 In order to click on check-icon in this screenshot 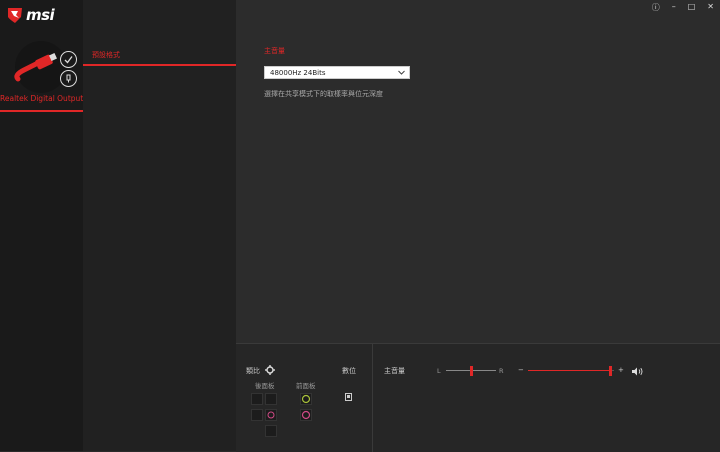, I will do `click(68, 60)`.